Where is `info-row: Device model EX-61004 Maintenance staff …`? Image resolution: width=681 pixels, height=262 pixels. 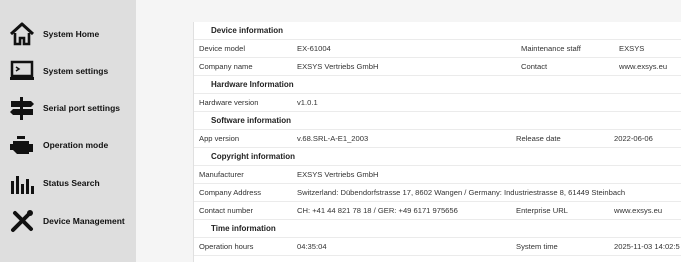 info-row: Device model EX-61004 Maintenance staff … is located at coordinates (437, 49).